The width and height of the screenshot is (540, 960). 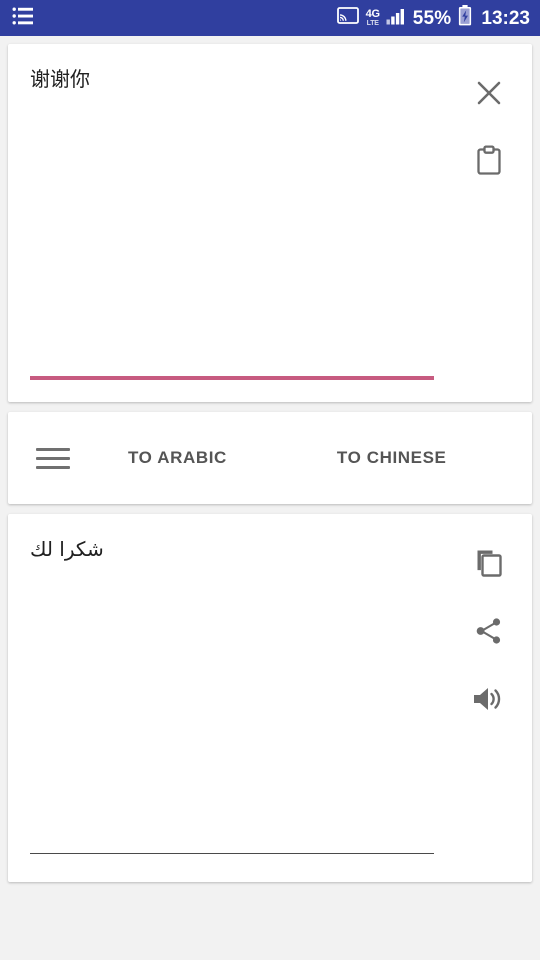 I want to click on to-arabic-button: TO ARABIC, so click(x=177, y=458).